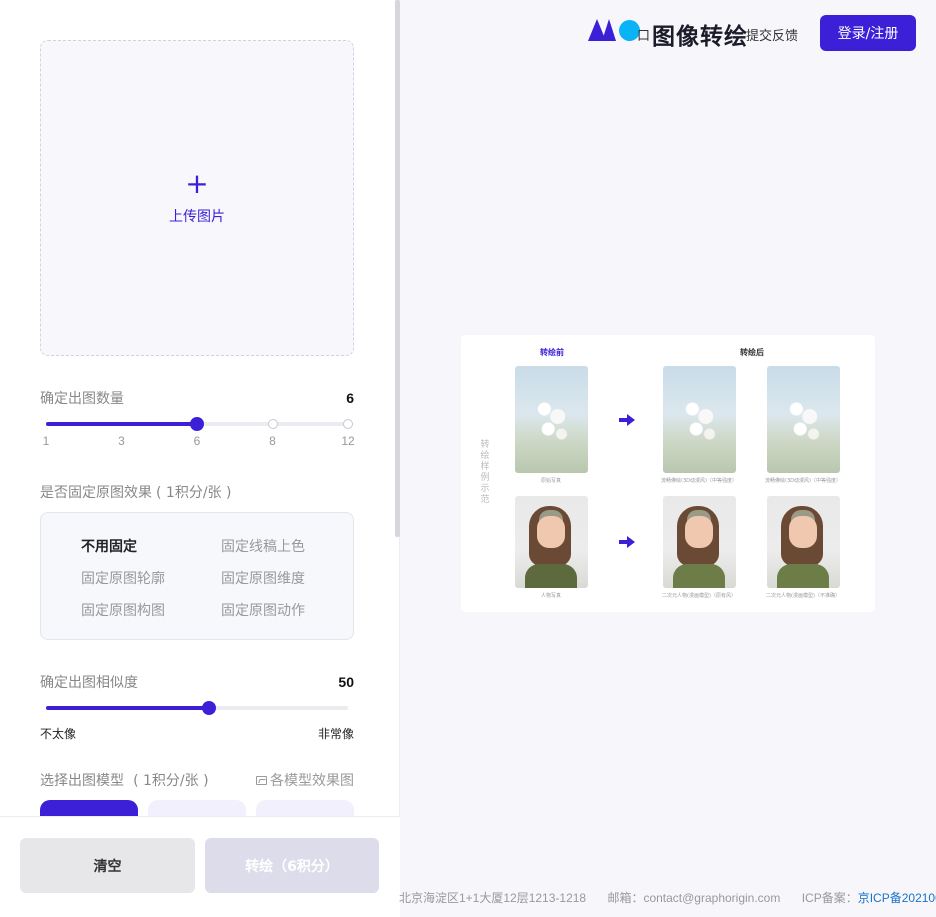 The image size is (936, 917). What do you see at coordinates (197, 217) in the screenshot?
I see `upload-label: 上传图片` at bounding box center [197, 217].